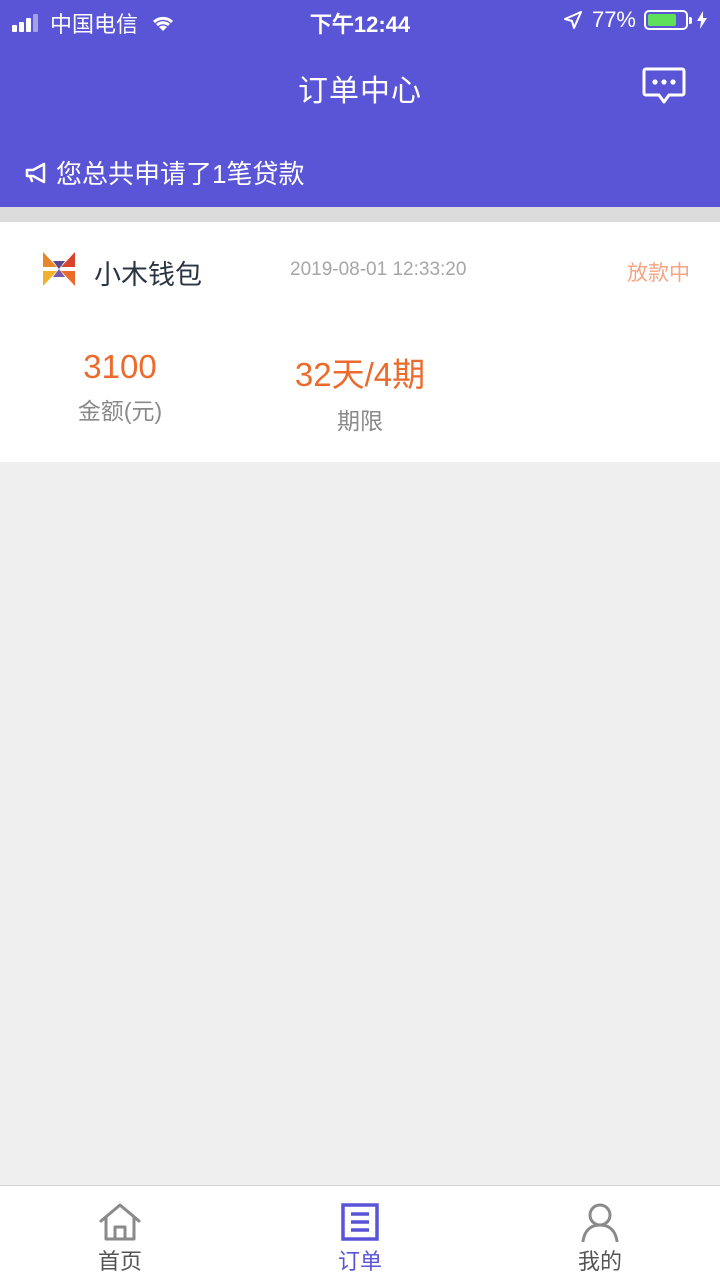 The height and width of the screenshot is (1280, 720). What do you see at coordinates (119, 1261) in the screenshot?
I see `tab-home-label: 首页` at bounding box center [119, 1261].